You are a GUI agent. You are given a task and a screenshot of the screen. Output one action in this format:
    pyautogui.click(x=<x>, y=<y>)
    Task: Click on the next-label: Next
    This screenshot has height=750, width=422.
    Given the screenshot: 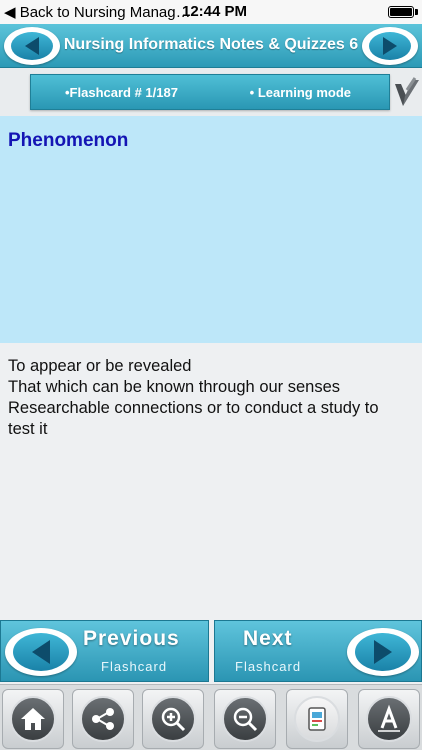 What is the action you would take?
    pyautogui.click(x=268, y=638)
    